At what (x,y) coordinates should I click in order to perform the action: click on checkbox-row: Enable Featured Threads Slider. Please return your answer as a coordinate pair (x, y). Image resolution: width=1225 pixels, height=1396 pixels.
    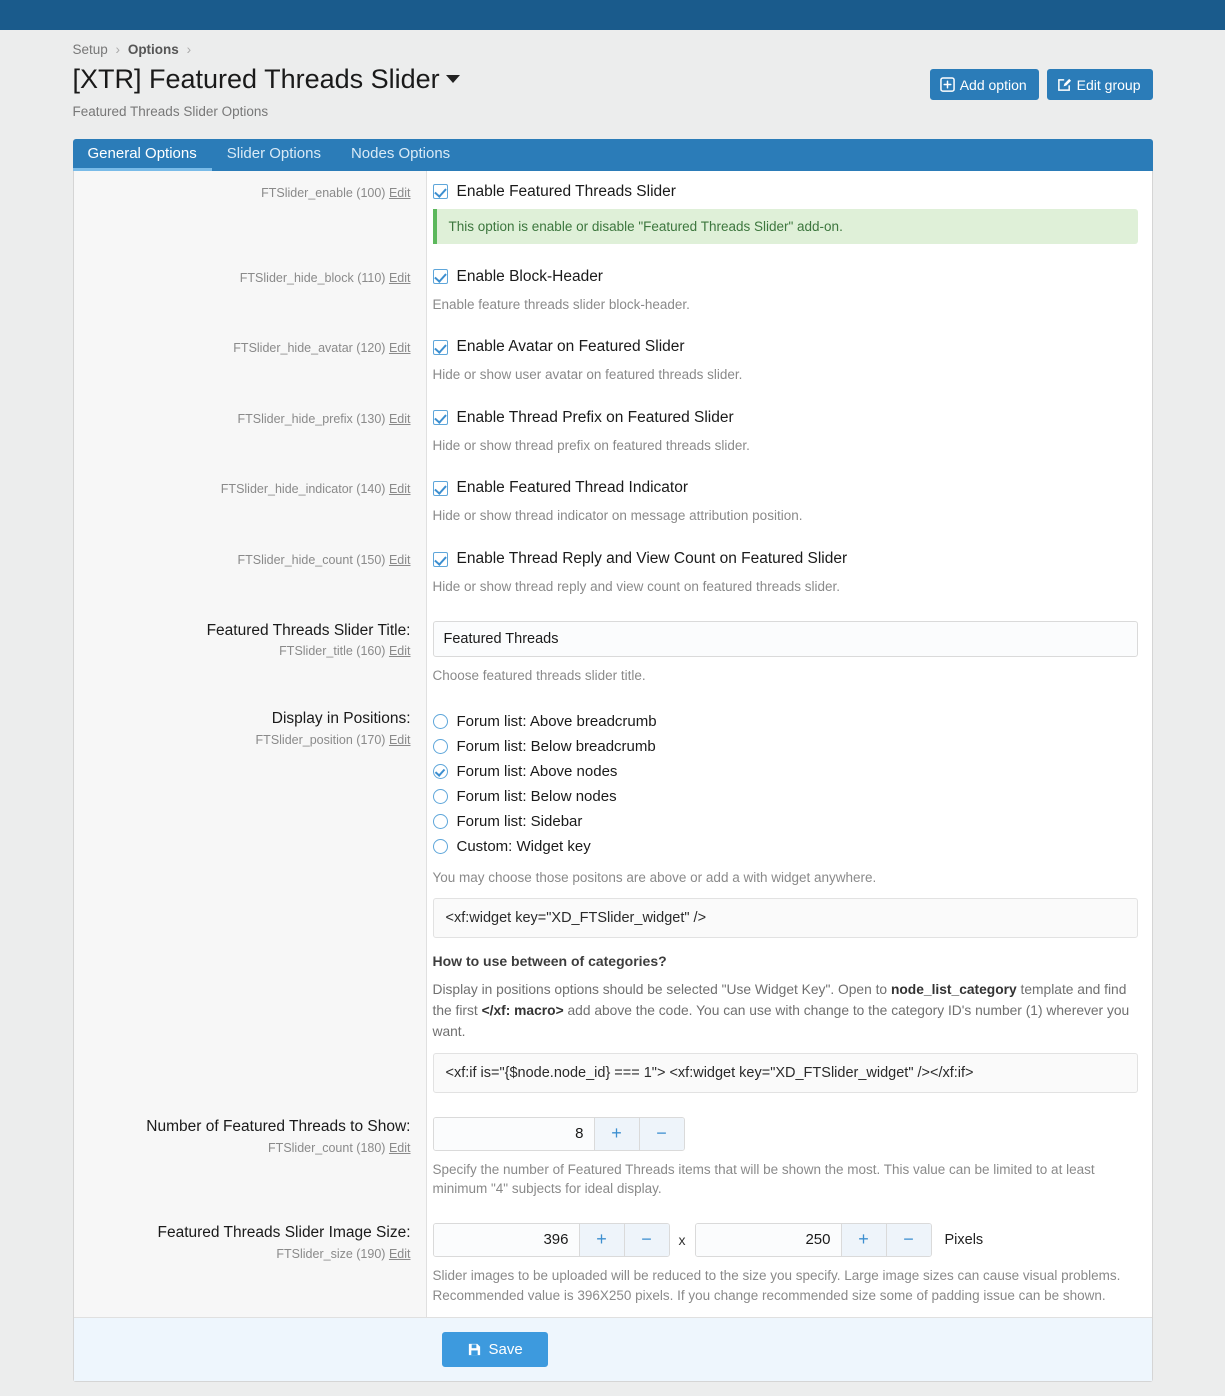
    Looking at the image, I should click on (785, 191).